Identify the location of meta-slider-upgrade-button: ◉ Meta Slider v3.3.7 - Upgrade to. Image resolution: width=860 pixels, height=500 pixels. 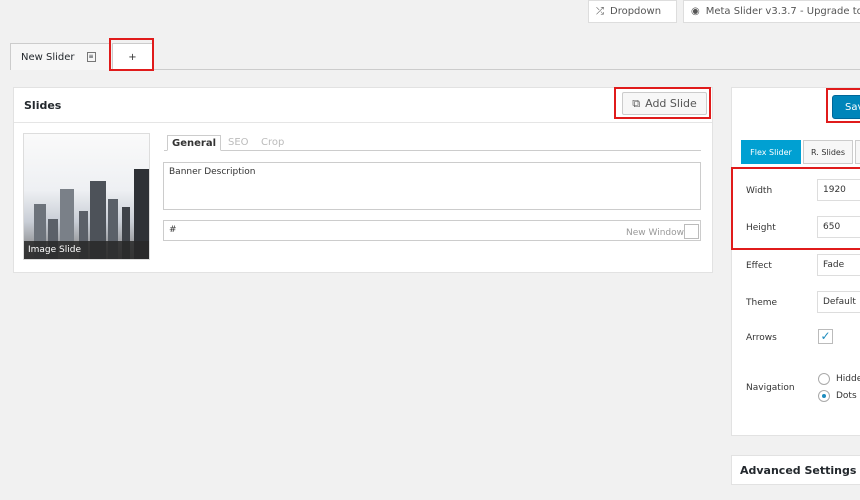
(771, 11).